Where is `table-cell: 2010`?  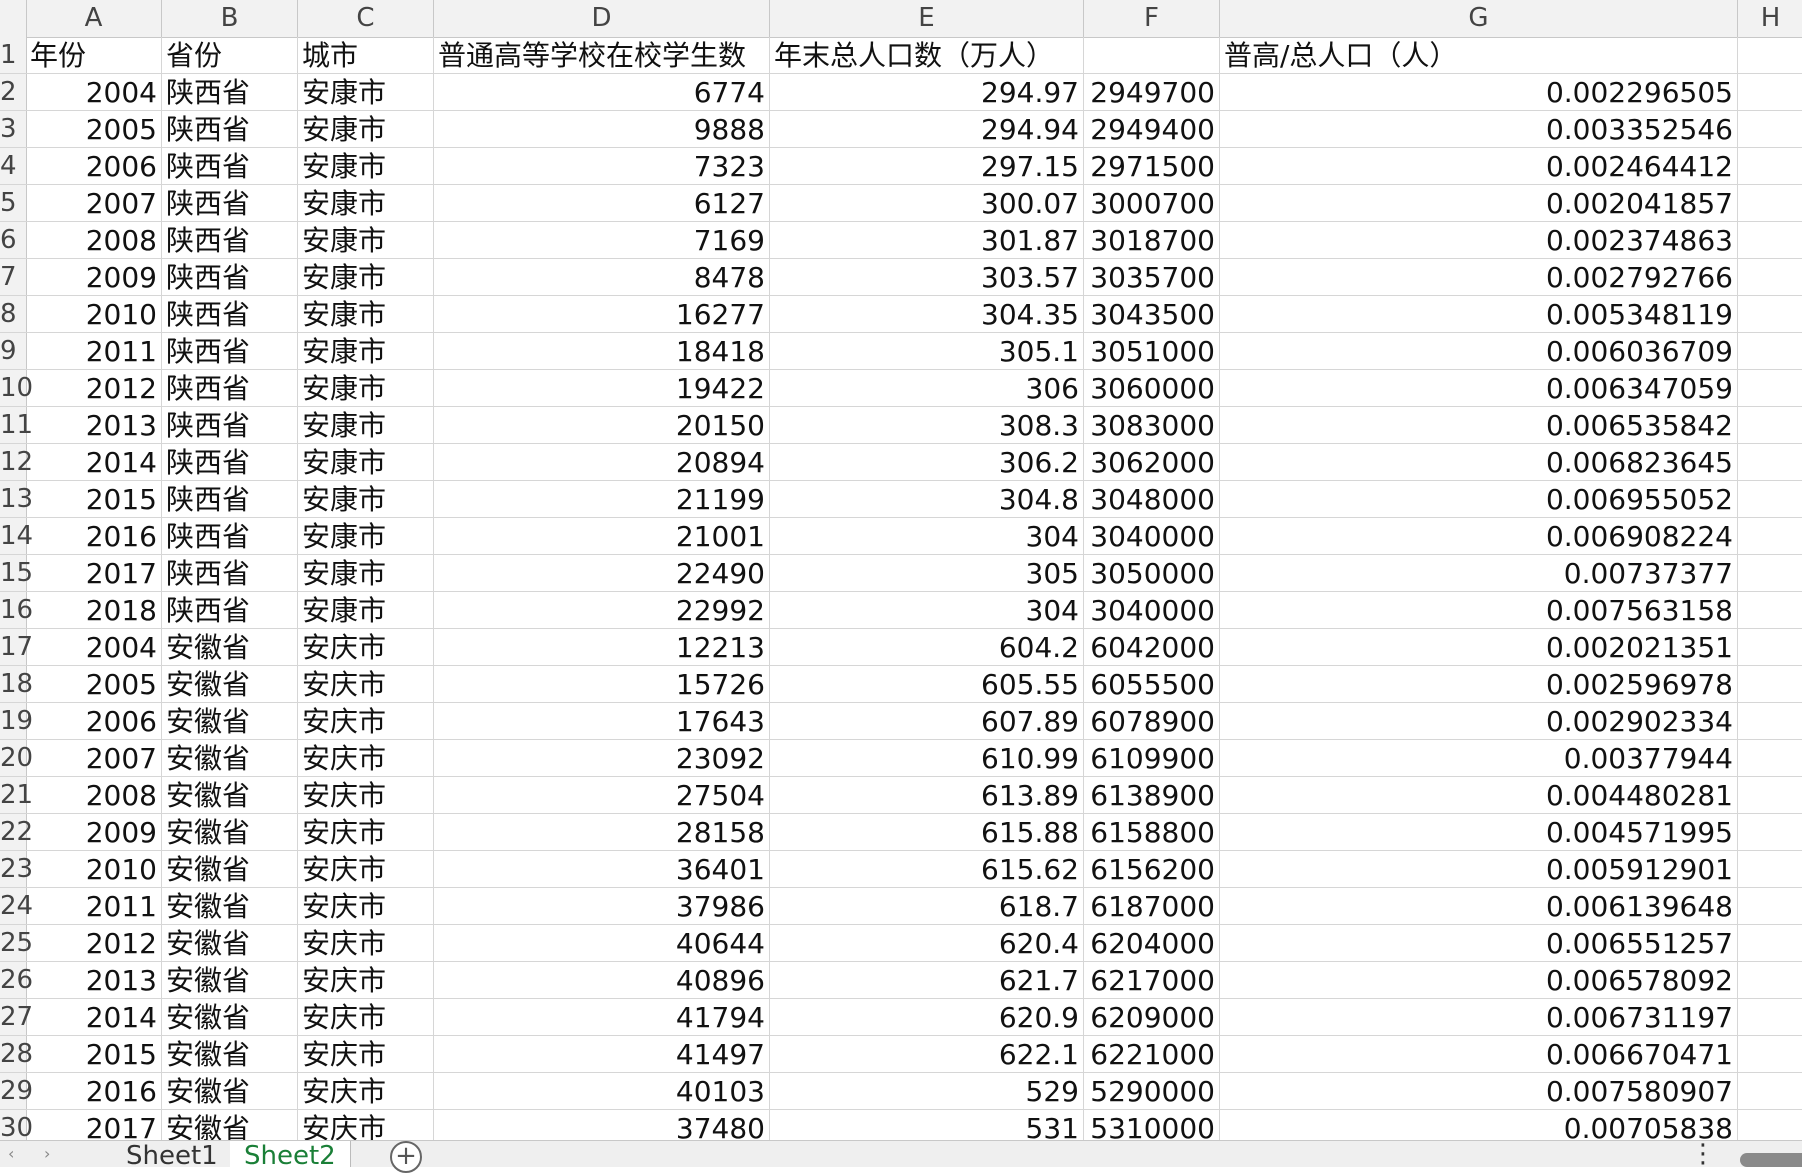
table-cell: 2010 is located at coordinates (94, 869).